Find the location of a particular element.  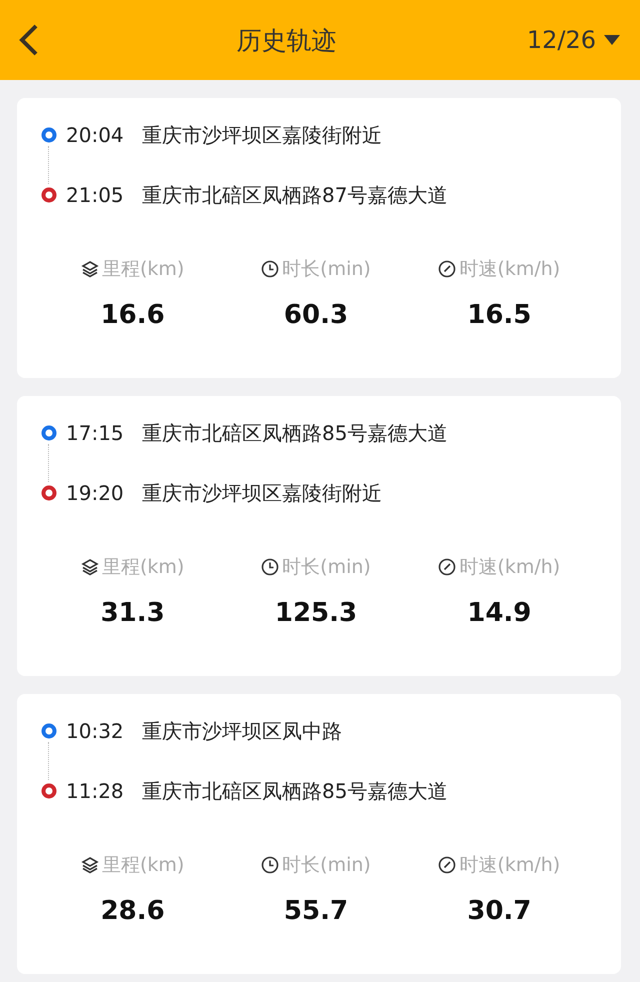

stop-time: 11:28 is located at coordinates (95, 791).